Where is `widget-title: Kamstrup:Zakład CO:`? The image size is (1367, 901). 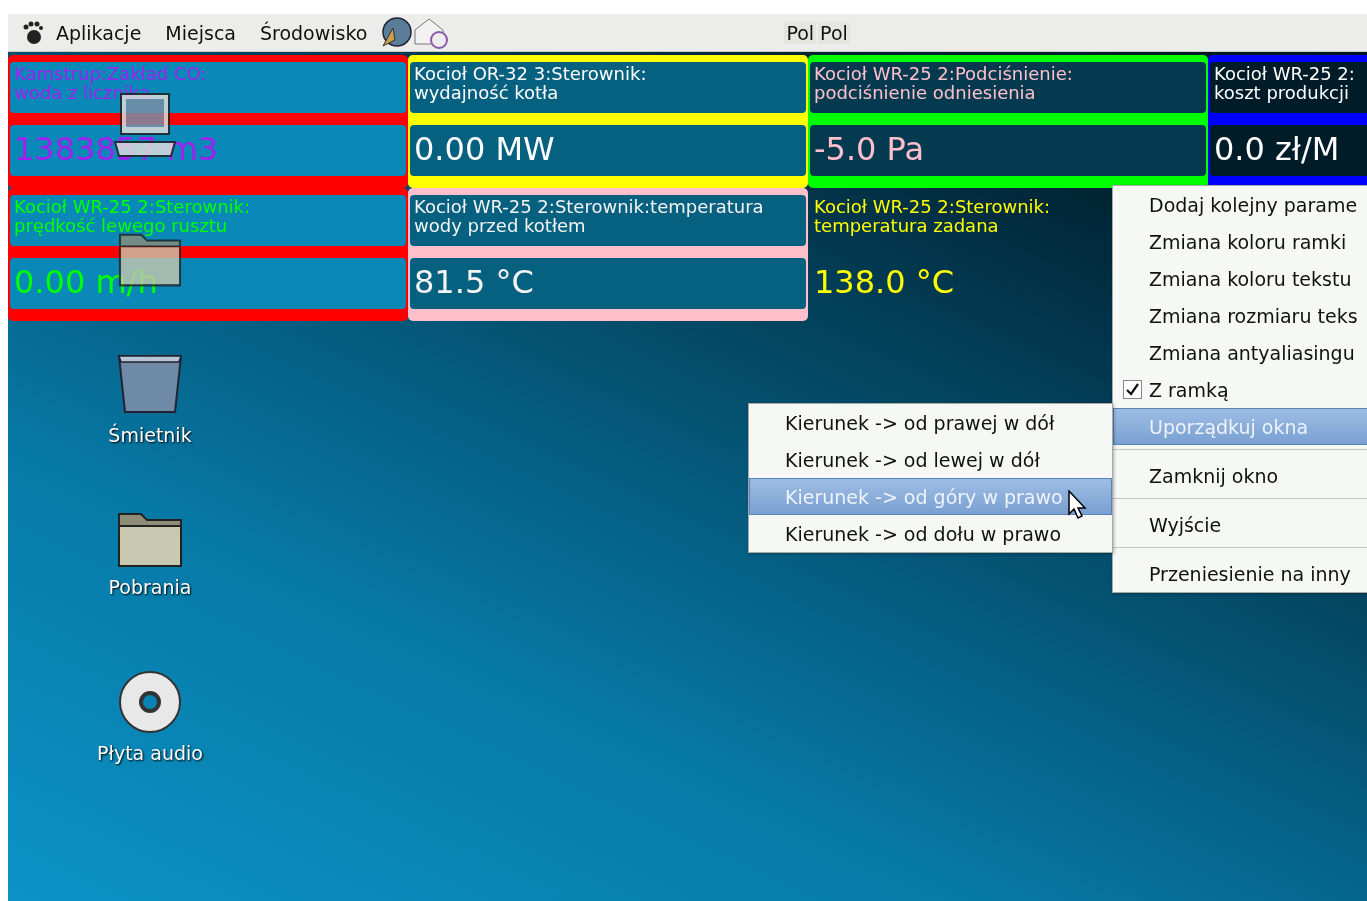
widget-title: Kamstrup:Zakład CO: is located at coordinates (110, 73).